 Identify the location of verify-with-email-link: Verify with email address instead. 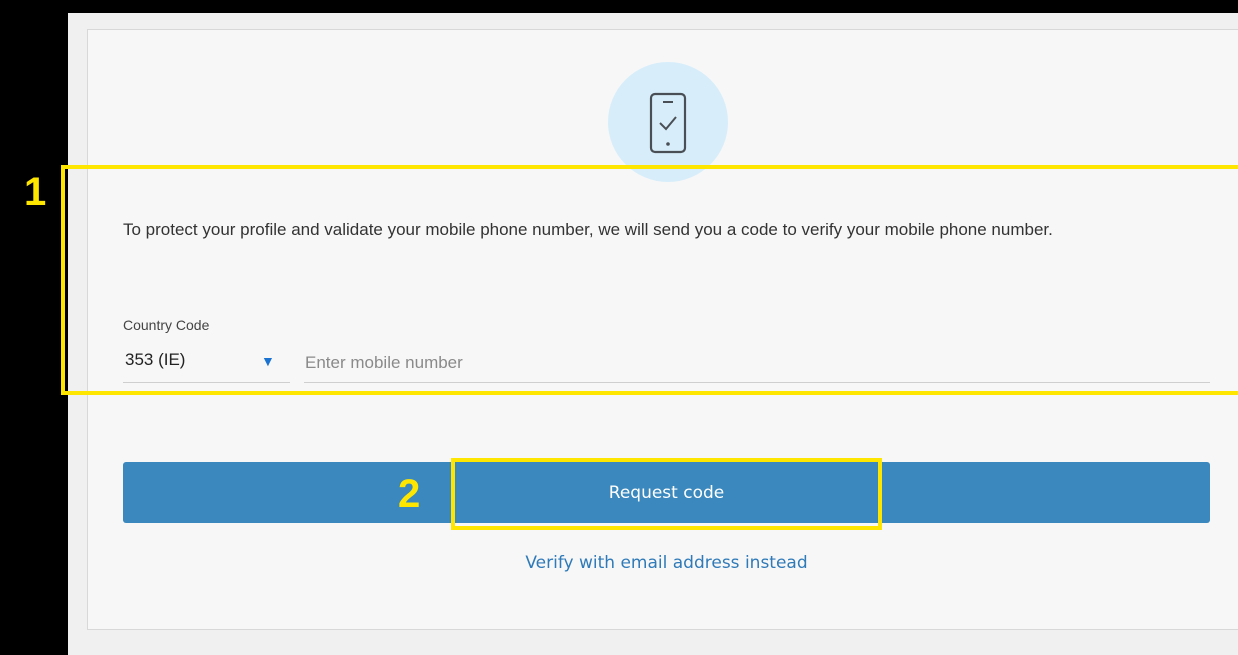
(666, 563).